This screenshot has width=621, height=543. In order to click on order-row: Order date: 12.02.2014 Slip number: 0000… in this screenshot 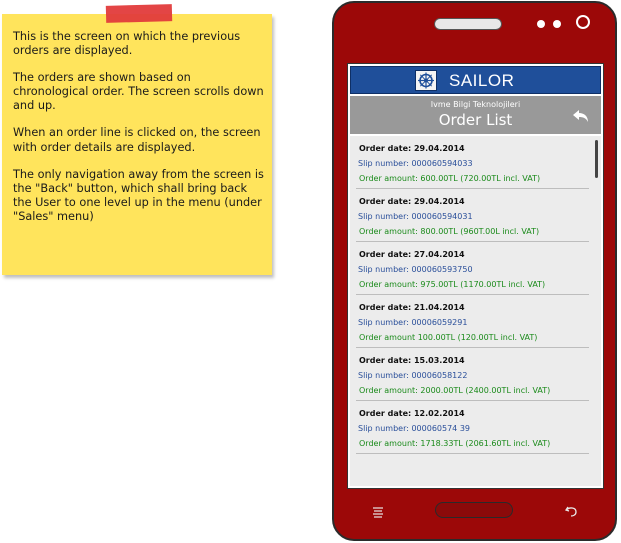, I will do `click(472, 427)`.